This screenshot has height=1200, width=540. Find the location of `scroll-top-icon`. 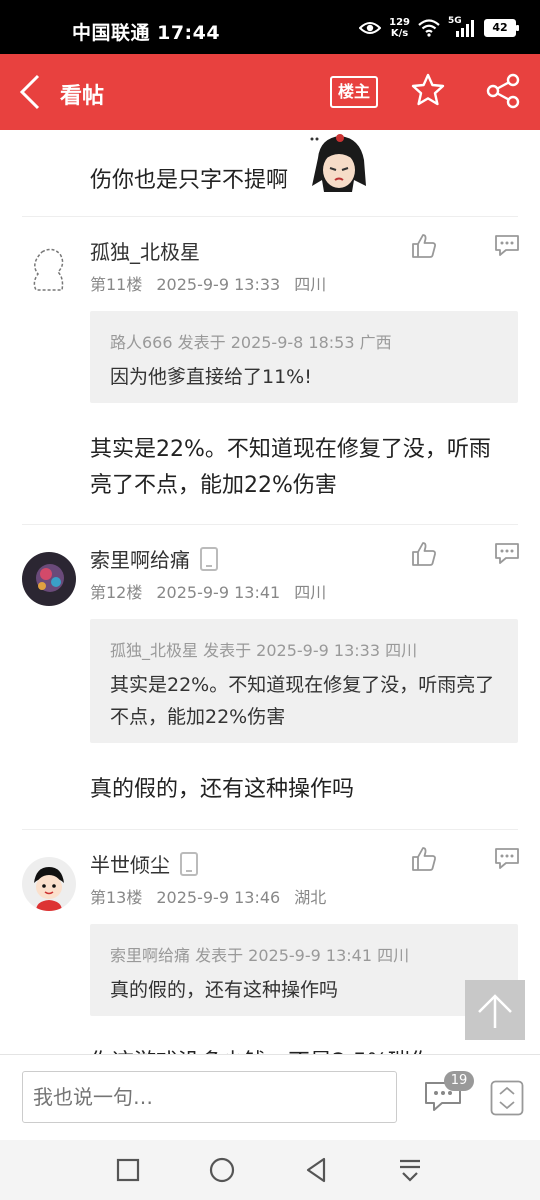

scroll-top-icon is located at coordinates (495, 1011).